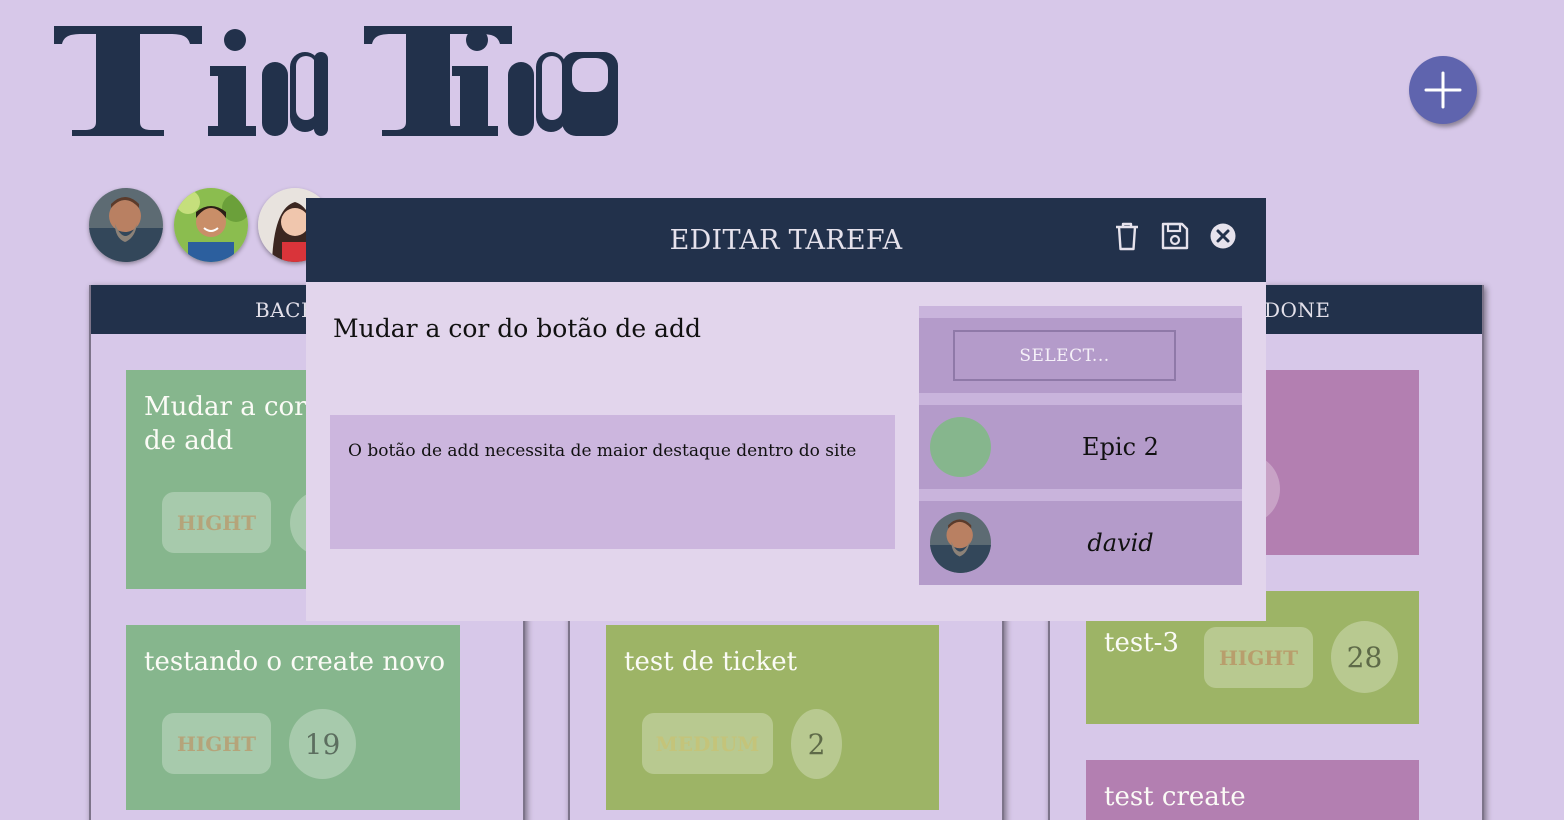  I want to click on card-title: test-3, so click(1141, 643).